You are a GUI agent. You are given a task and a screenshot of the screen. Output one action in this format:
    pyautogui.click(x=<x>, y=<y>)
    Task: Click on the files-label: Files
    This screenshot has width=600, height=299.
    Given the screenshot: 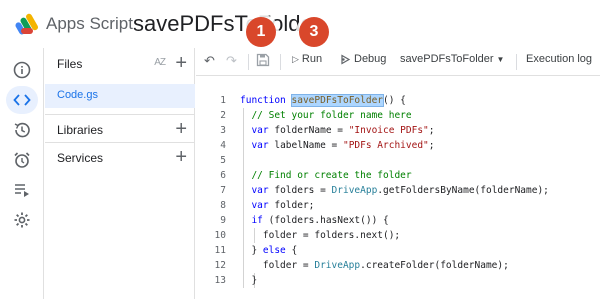 What is the action you would take?
    pyautogui.click(x=70, y=64)
    